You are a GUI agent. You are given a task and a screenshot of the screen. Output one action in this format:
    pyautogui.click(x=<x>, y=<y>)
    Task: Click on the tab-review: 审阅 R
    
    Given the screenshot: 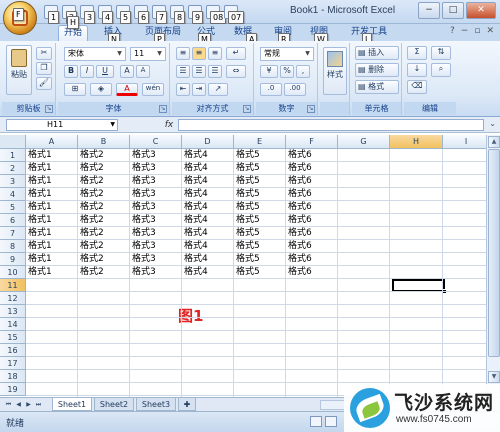 What is the action you would take?
    pyautogui.click(x=283, y=35)
    